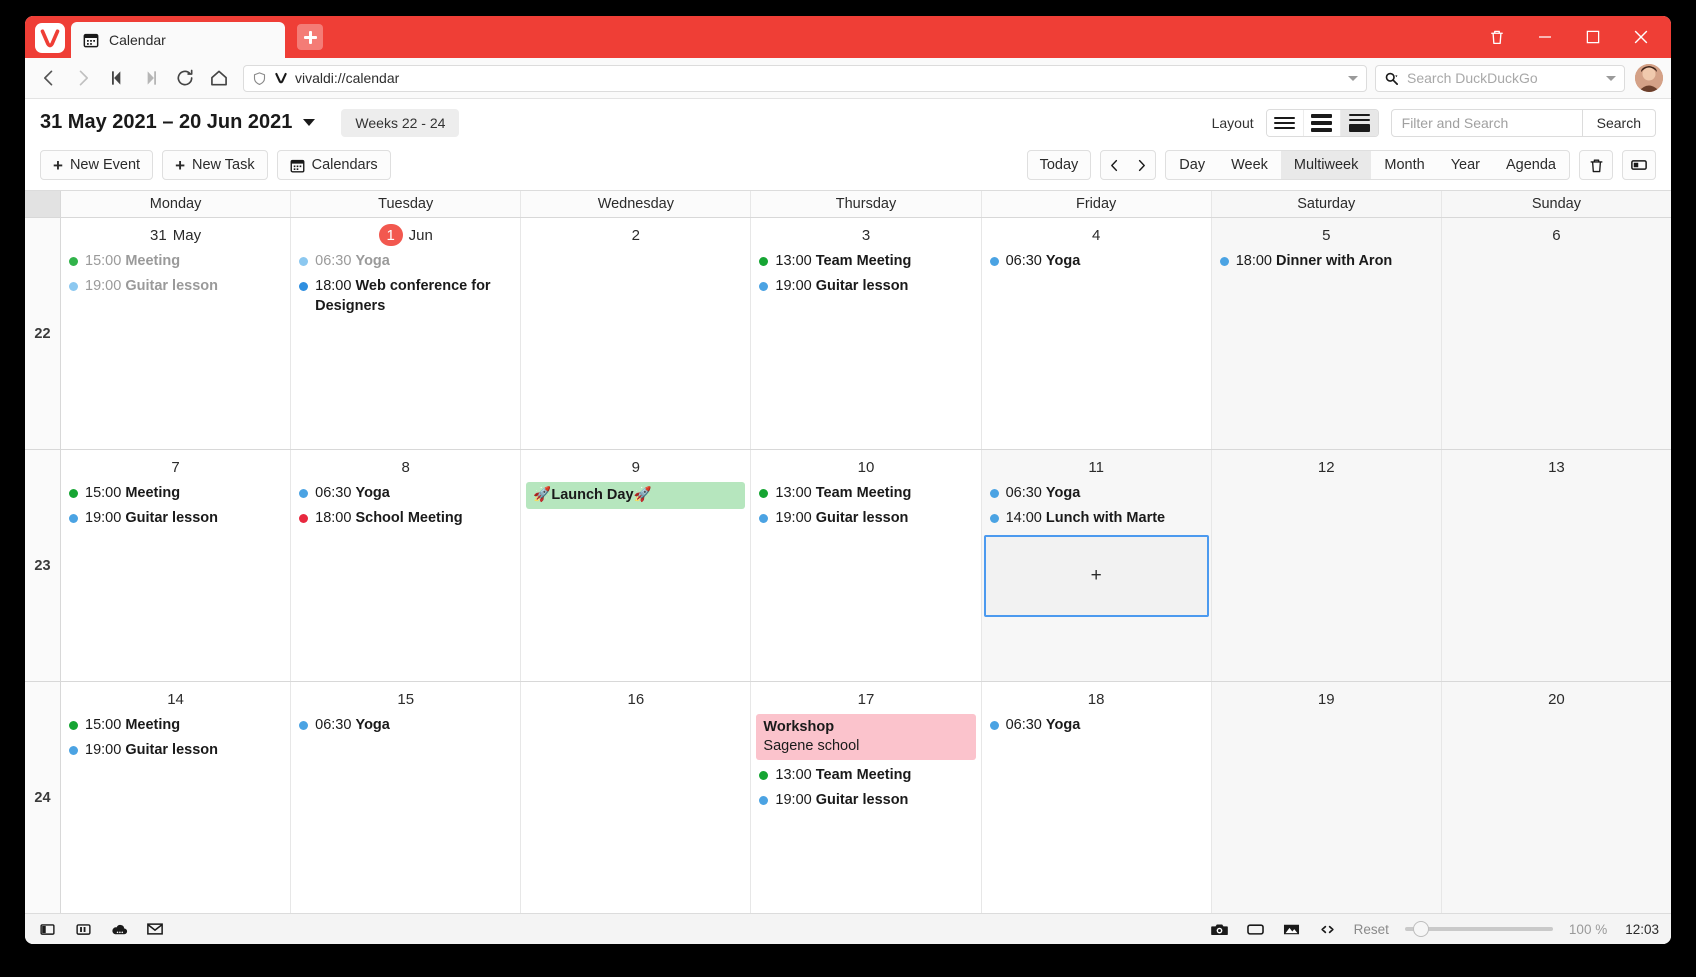 This screenshot has height=977, width=1696. Describe the element at coordinates (1326, 797) in the screenshot. I see `day-cell: 19` at that location.